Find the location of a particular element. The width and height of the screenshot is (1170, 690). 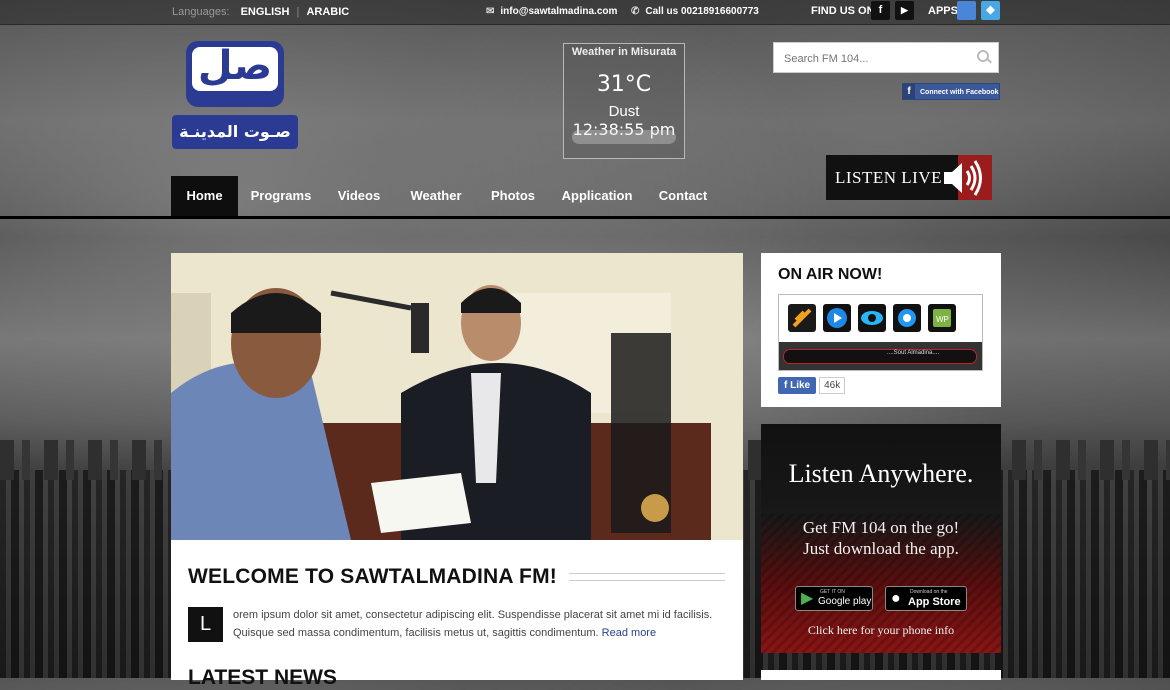

email-link: ✉ info@sawtalmadina.com is located at coordinates (551, 11).